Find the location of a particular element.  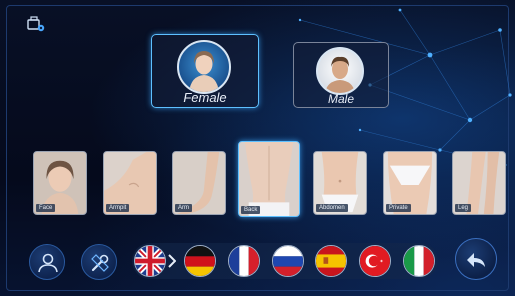

male-avatar is located at coordinates (340, 71).